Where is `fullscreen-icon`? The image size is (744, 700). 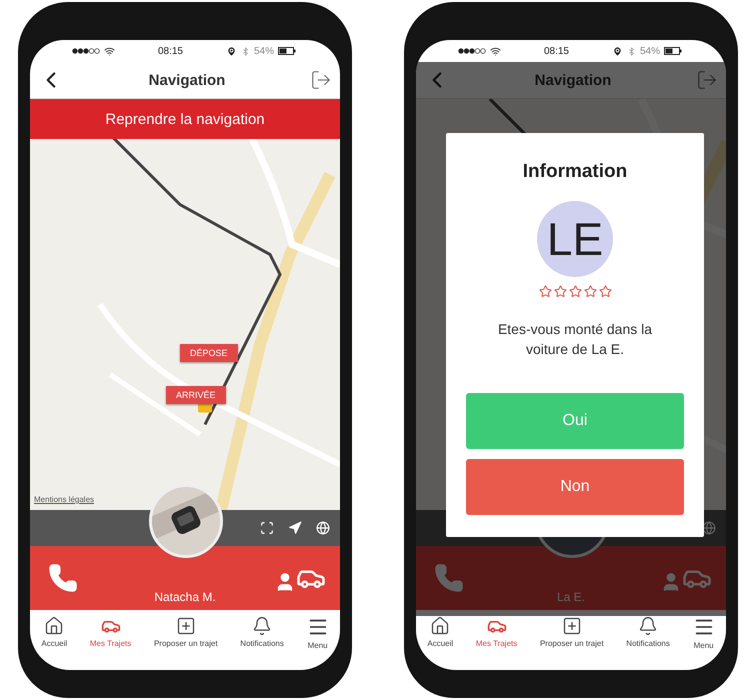 fullscreen-icon is located at coordinates (267, 528).